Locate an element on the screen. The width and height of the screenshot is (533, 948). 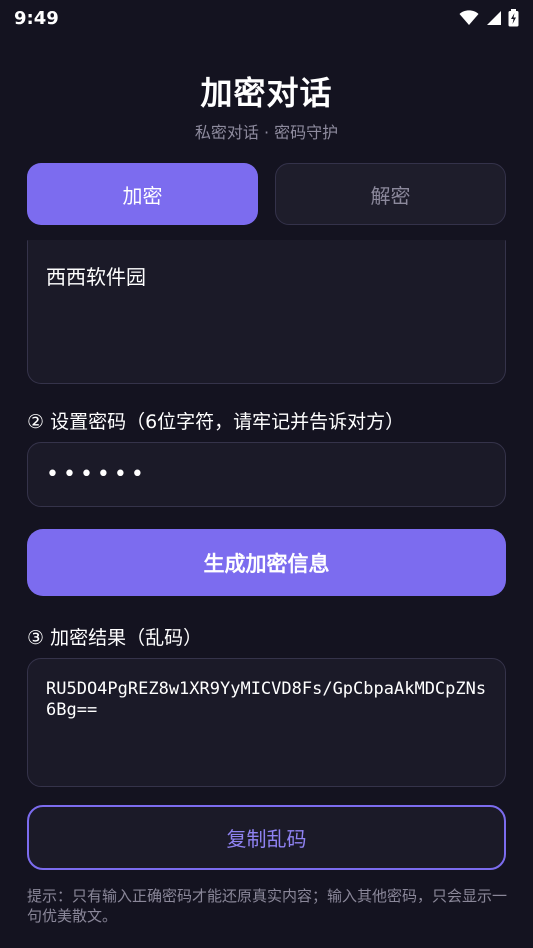
wifi-icon is located at coordinates (469, 17).